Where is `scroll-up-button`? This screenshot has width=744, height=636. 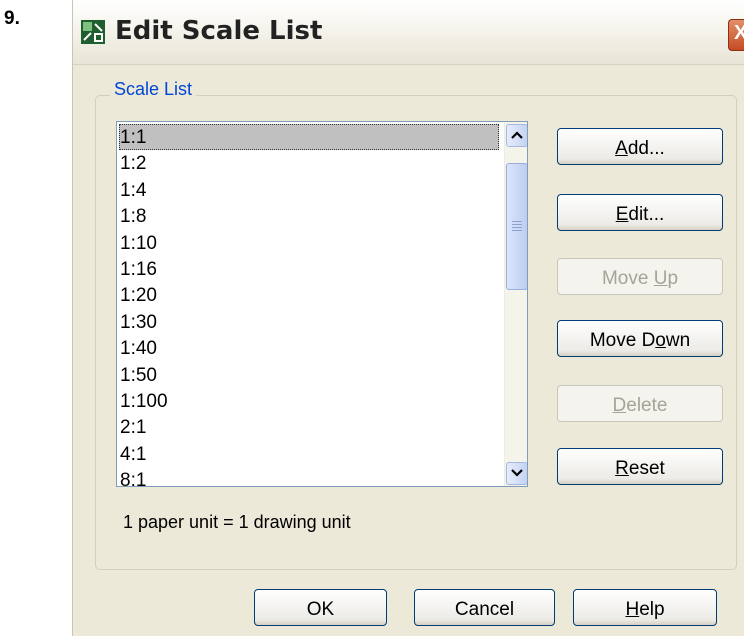
scroll-up-button is located at coordinates (516, 135).